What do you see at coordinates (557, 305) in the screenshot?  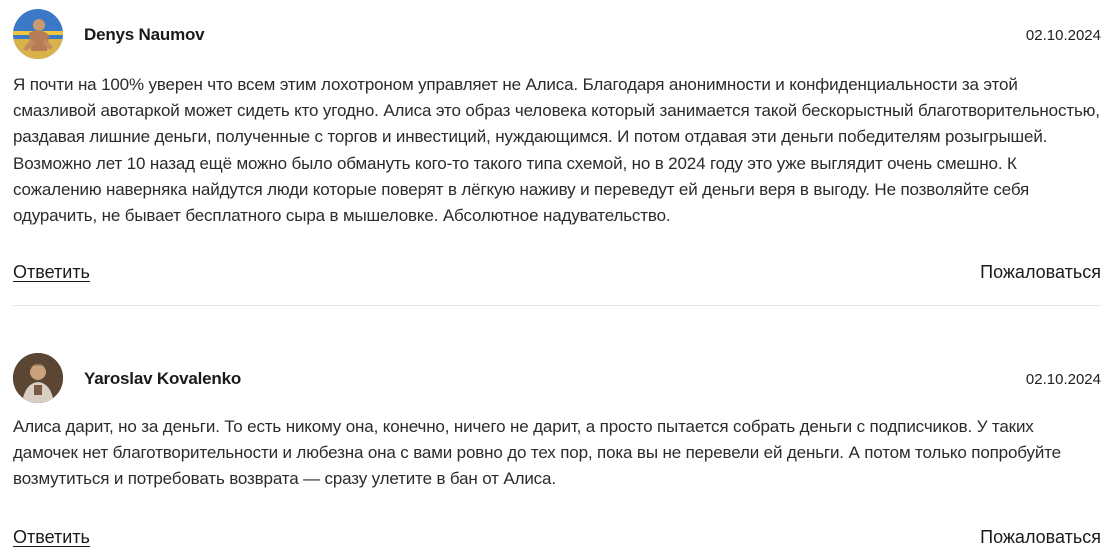 I see `comment-divider` at bounding box center [557, 305].